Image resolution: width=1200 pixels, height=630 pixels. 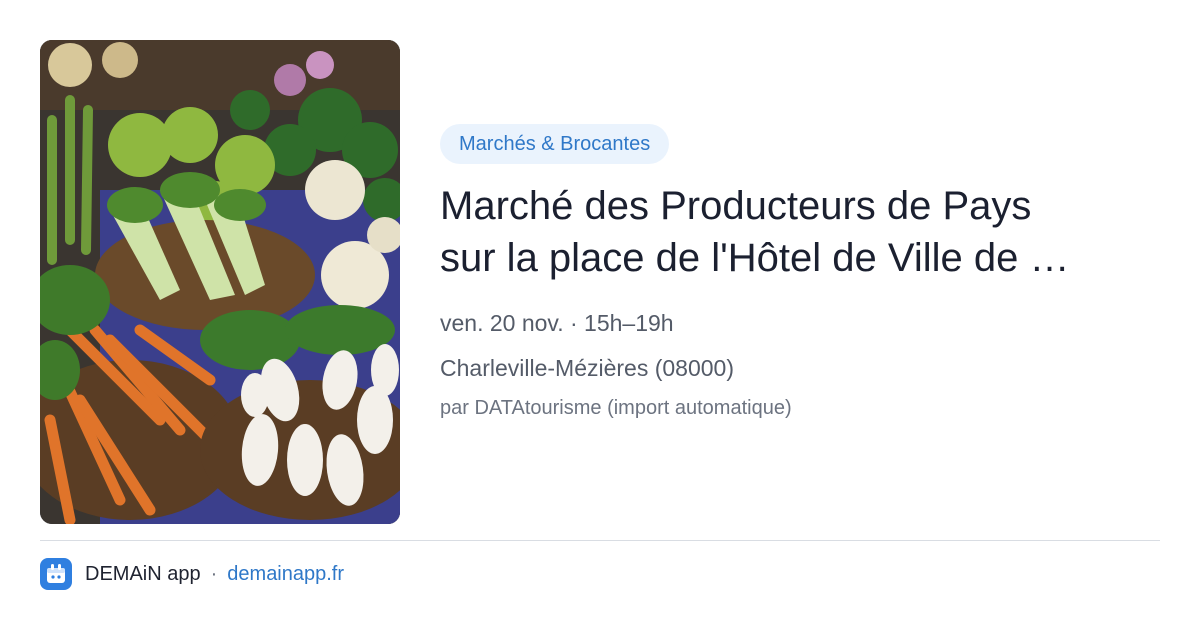 What do you see at coordinates (587, 368) in the screenshot?
I see `event-location: Charleville-Mézières (08000)` at bounding box center [587, 368].